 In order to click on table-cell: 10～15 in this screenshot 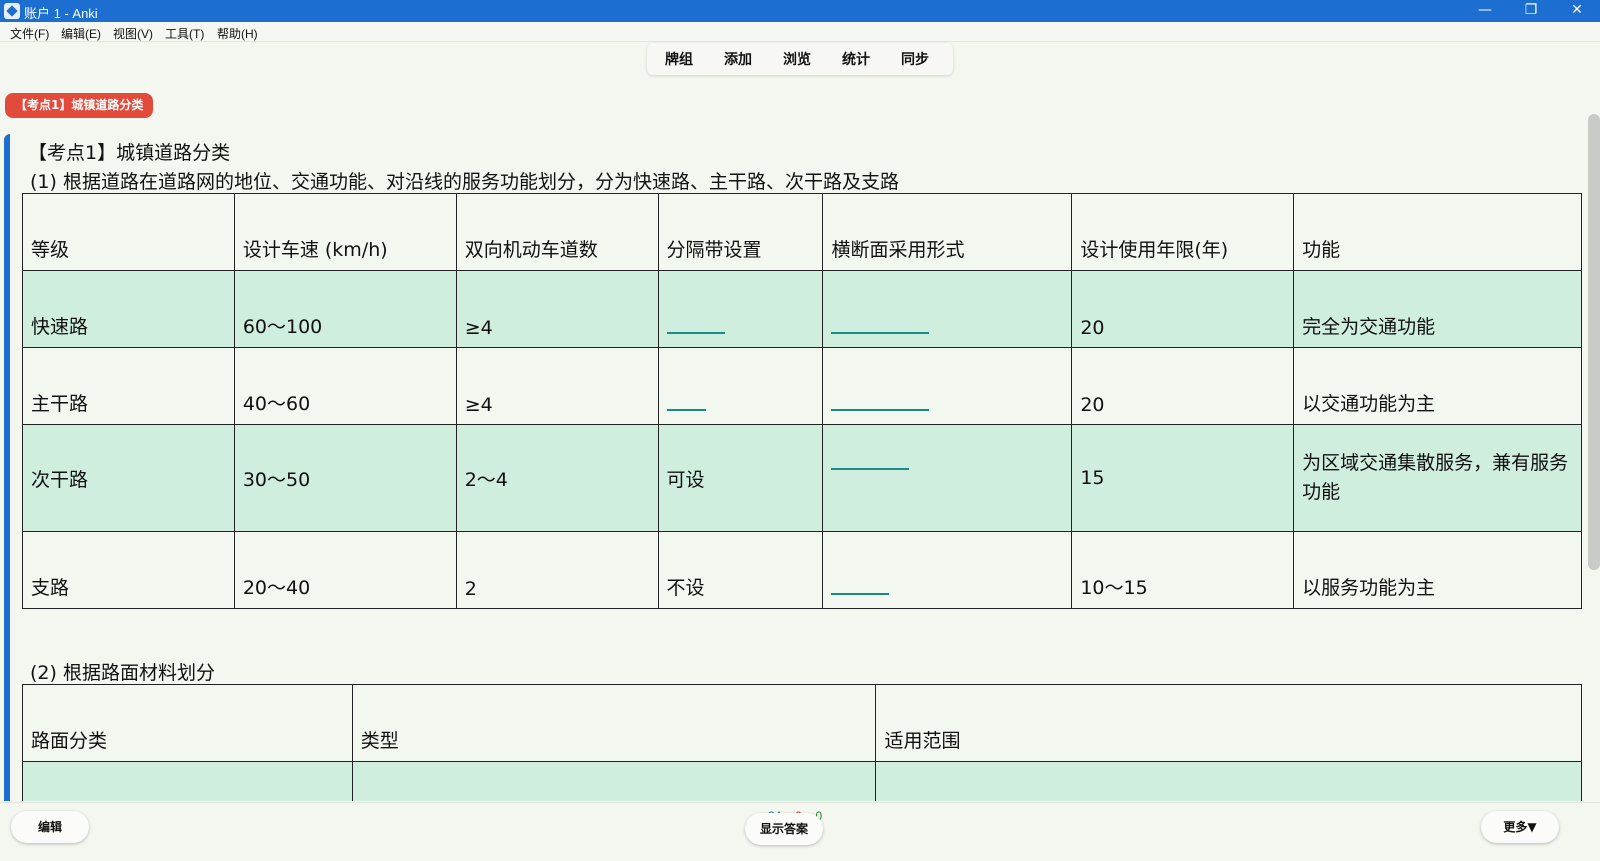, I will do `click(1183, 570)`.